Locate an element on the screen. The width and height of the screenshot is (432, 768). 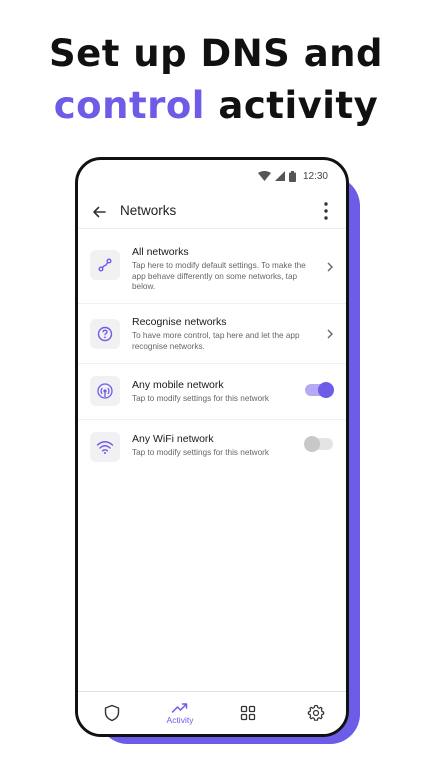
more-vert-icon is located at coordinates (326, 211).